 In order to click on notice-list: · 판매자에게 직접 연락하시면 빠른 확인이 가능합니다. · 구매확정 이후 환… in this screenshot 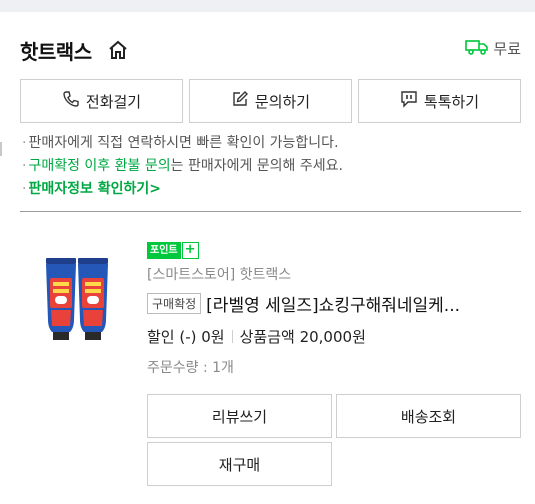, I will do `click(272, 166)`.